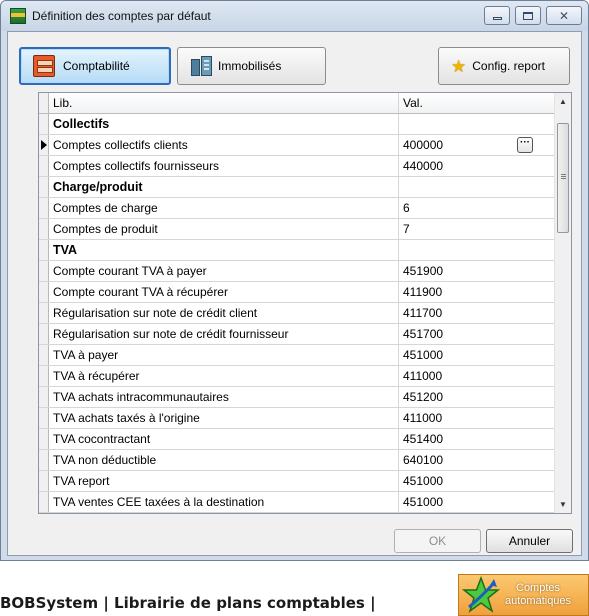 This screenshot has width=589, height=616. I want to click on table-row: TVA à récupérer 411000, so click(297, 376).